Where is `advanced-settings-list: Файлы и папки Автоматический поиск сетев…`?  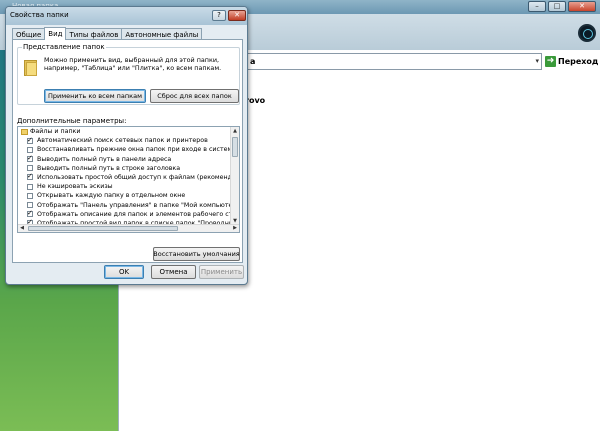 advanced-settings-list: Файлы и папки Автоматический поиск сетев… is located at coordinates (124, 177).